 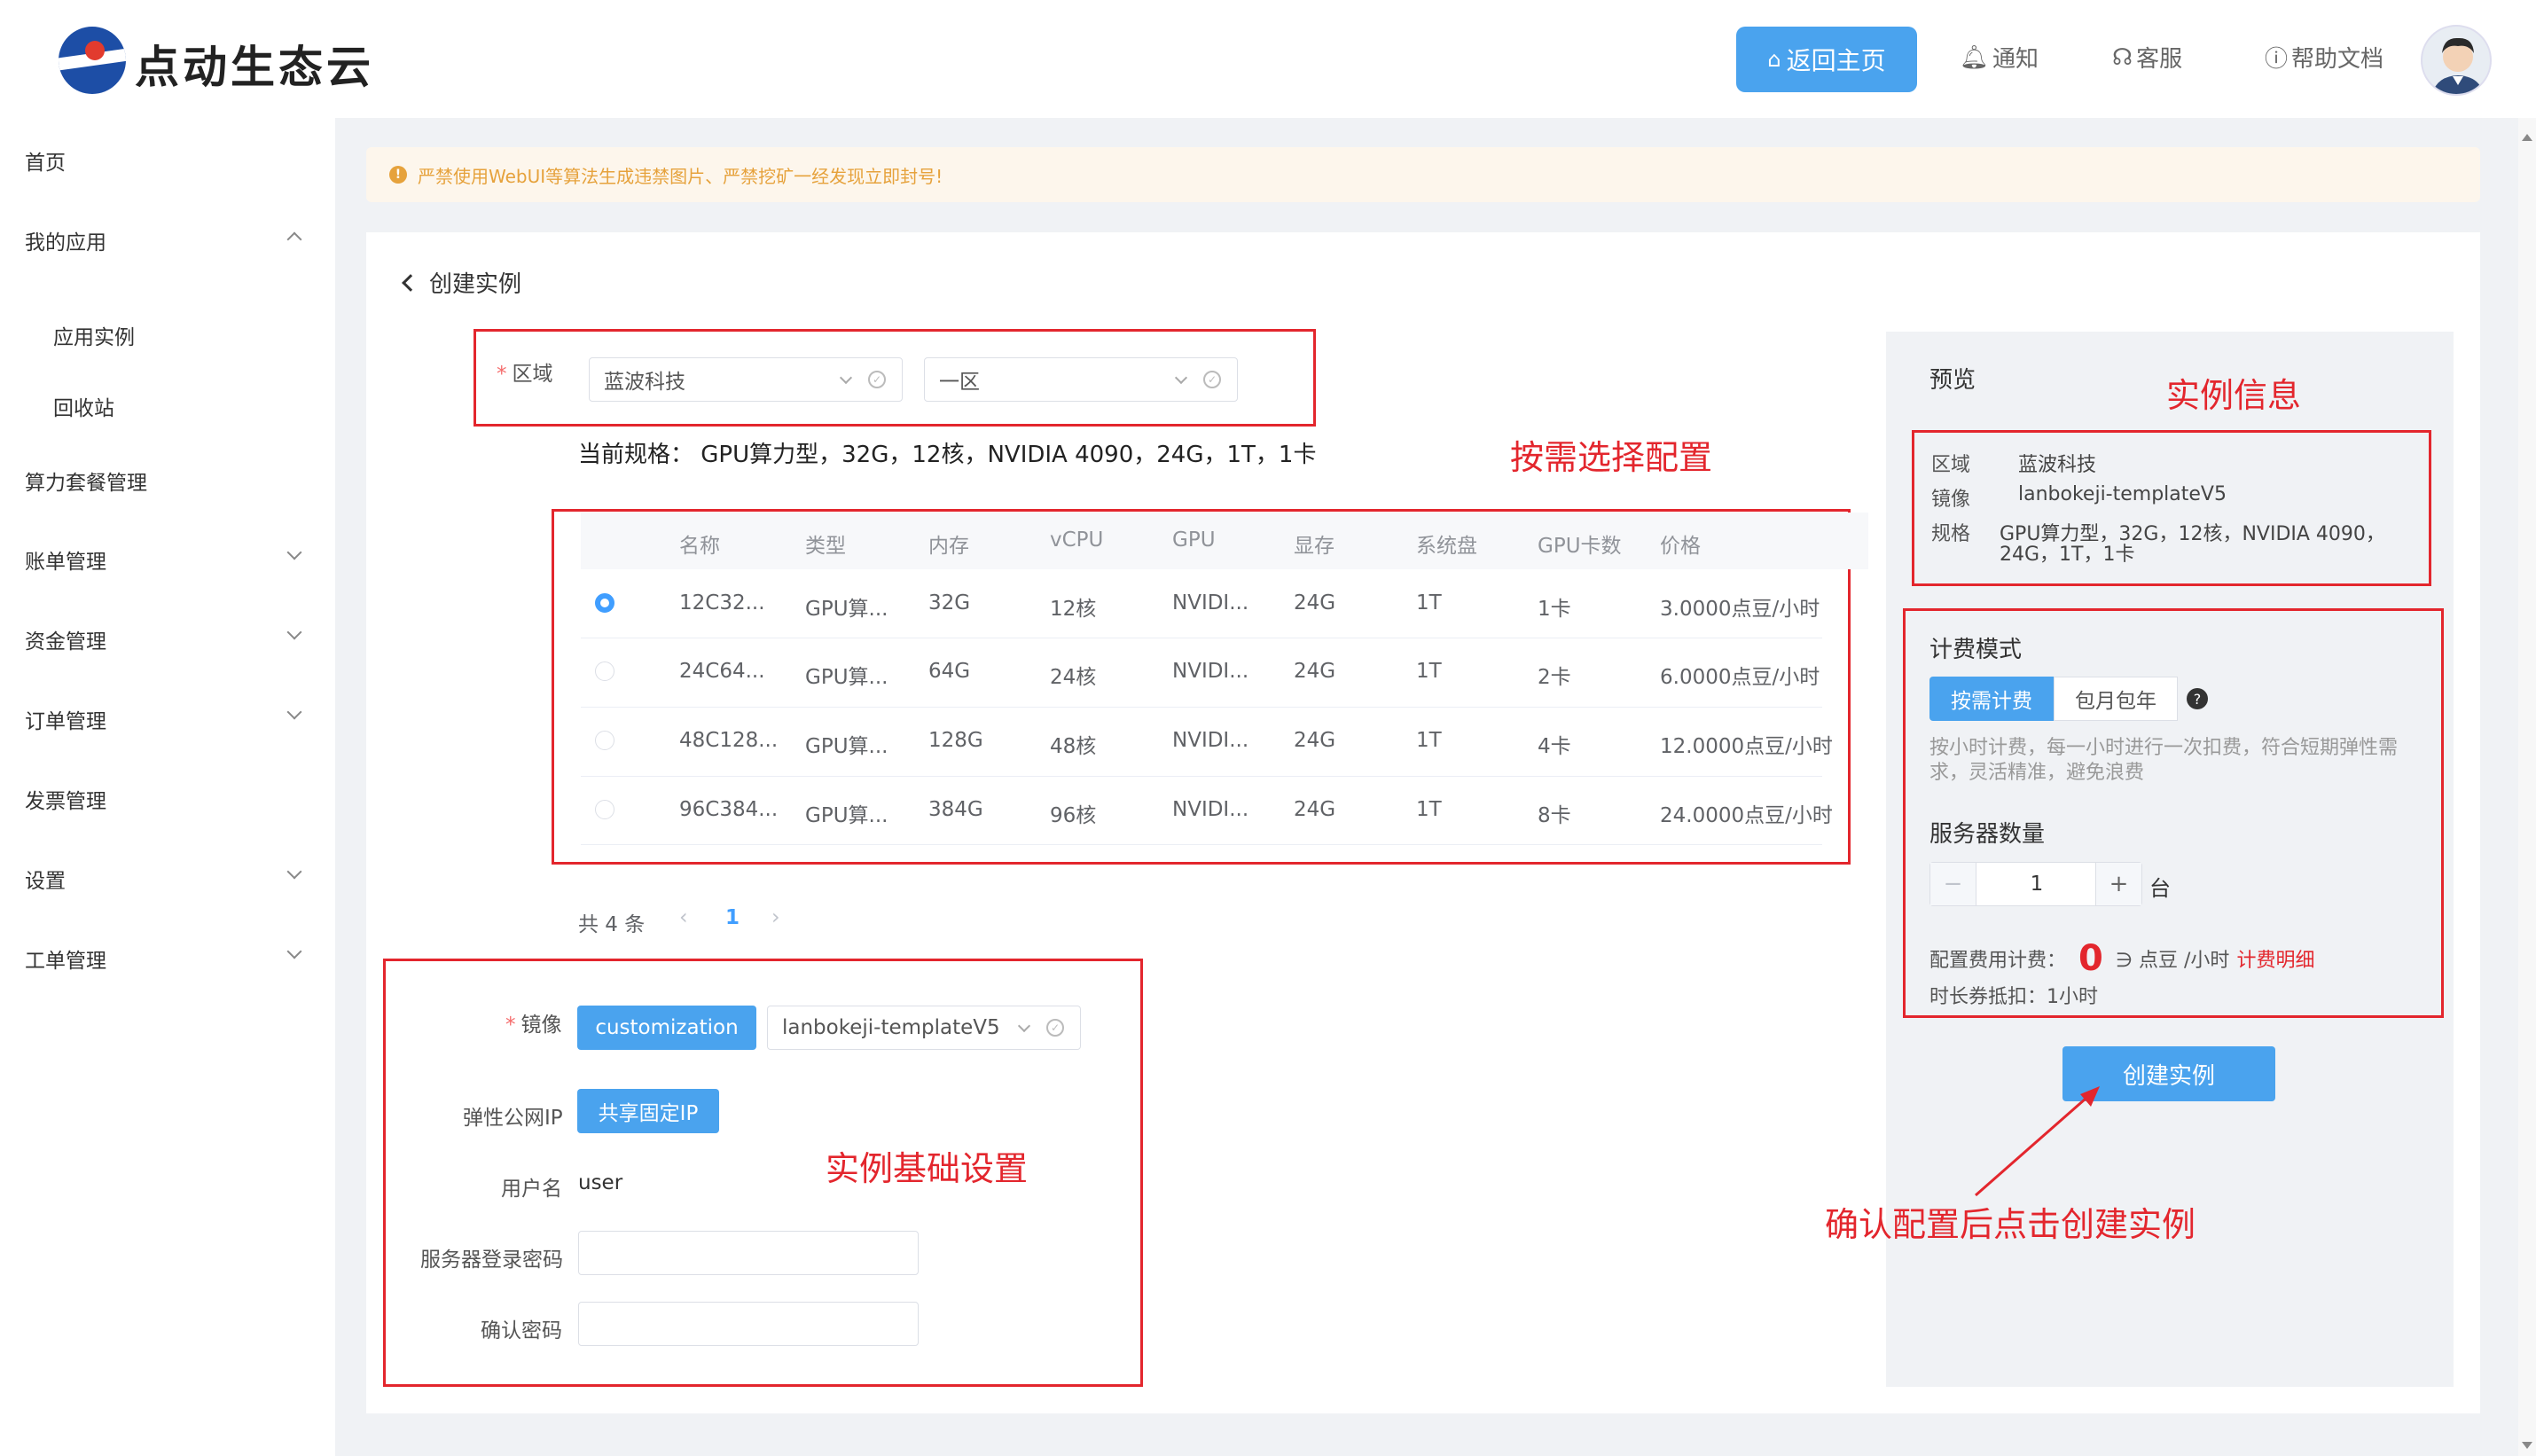 What do you see at coordinates (746, 379) in the screenshot?
I see `region-select: 蓝波科技 ✓` at bounding box center [746, 379].